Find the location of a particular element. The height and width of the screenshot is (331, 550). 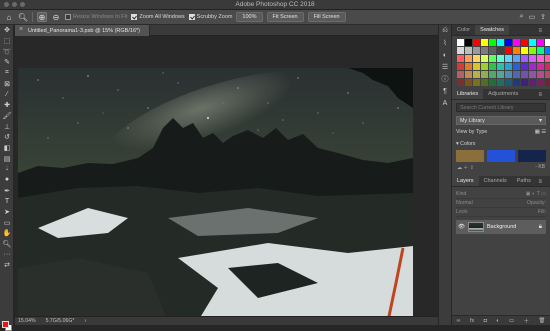

filter-icons: ▣ ◐ T ▭ is located at coordinates (536, 194).